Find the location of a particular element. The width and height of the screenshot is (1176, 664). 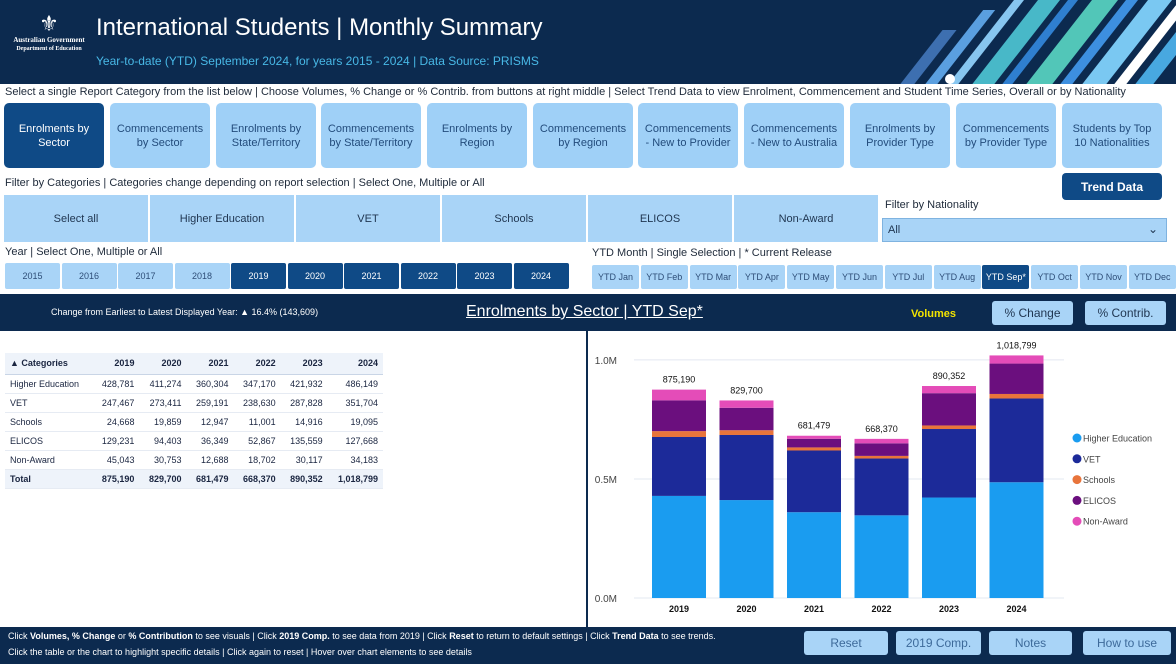

report-button-2: Commencements by Sector is located at coordinates (160, 135).